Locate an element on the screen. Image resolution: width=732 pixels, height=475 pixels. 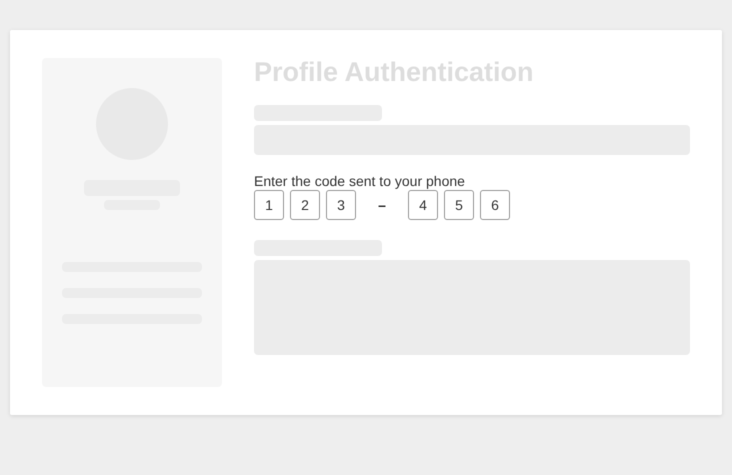
code-digit-field: 4 is located at coordinates (423, 205).